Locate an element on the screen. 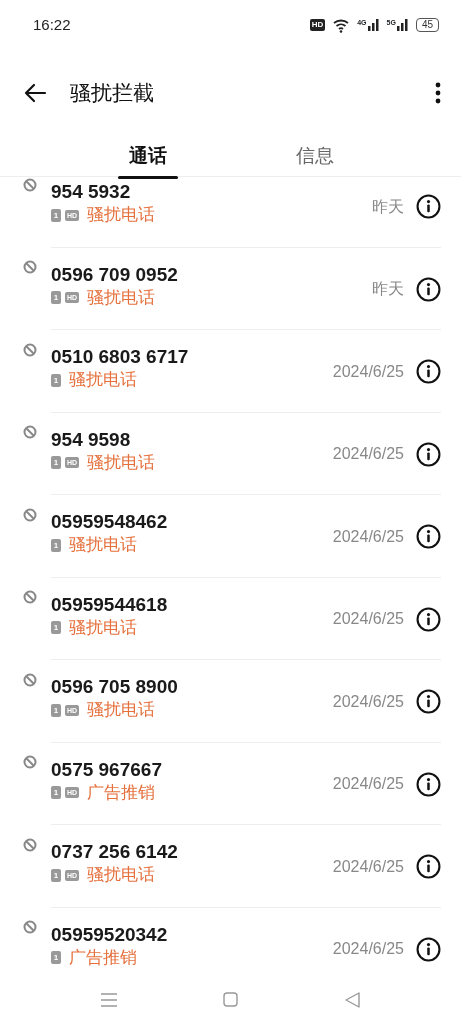  phone-number: 0596 709 0952 is located at coordinates (115, 274).